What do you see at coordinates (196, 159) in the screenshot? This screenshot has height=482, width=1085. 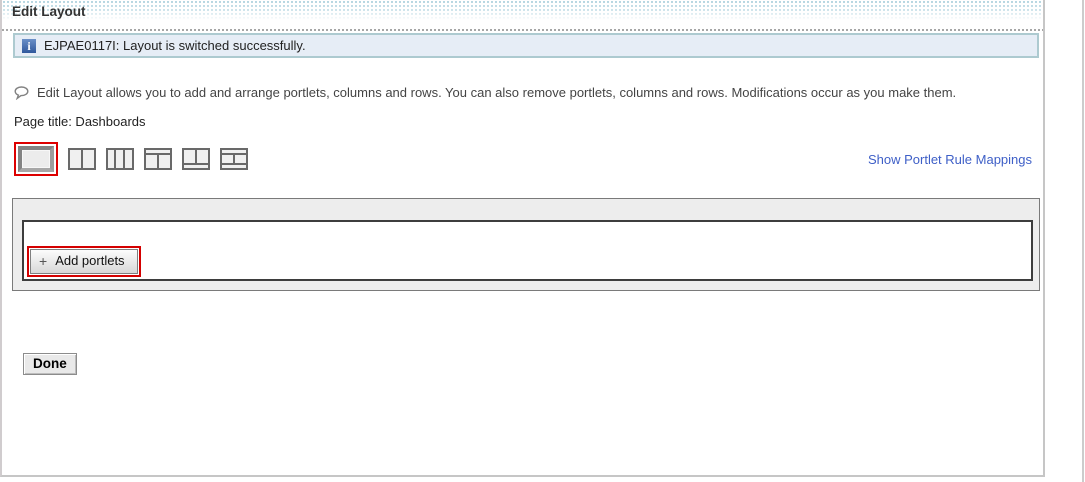 I see `two-columns-footer-layout-icon` at bounding box center [196, 159].